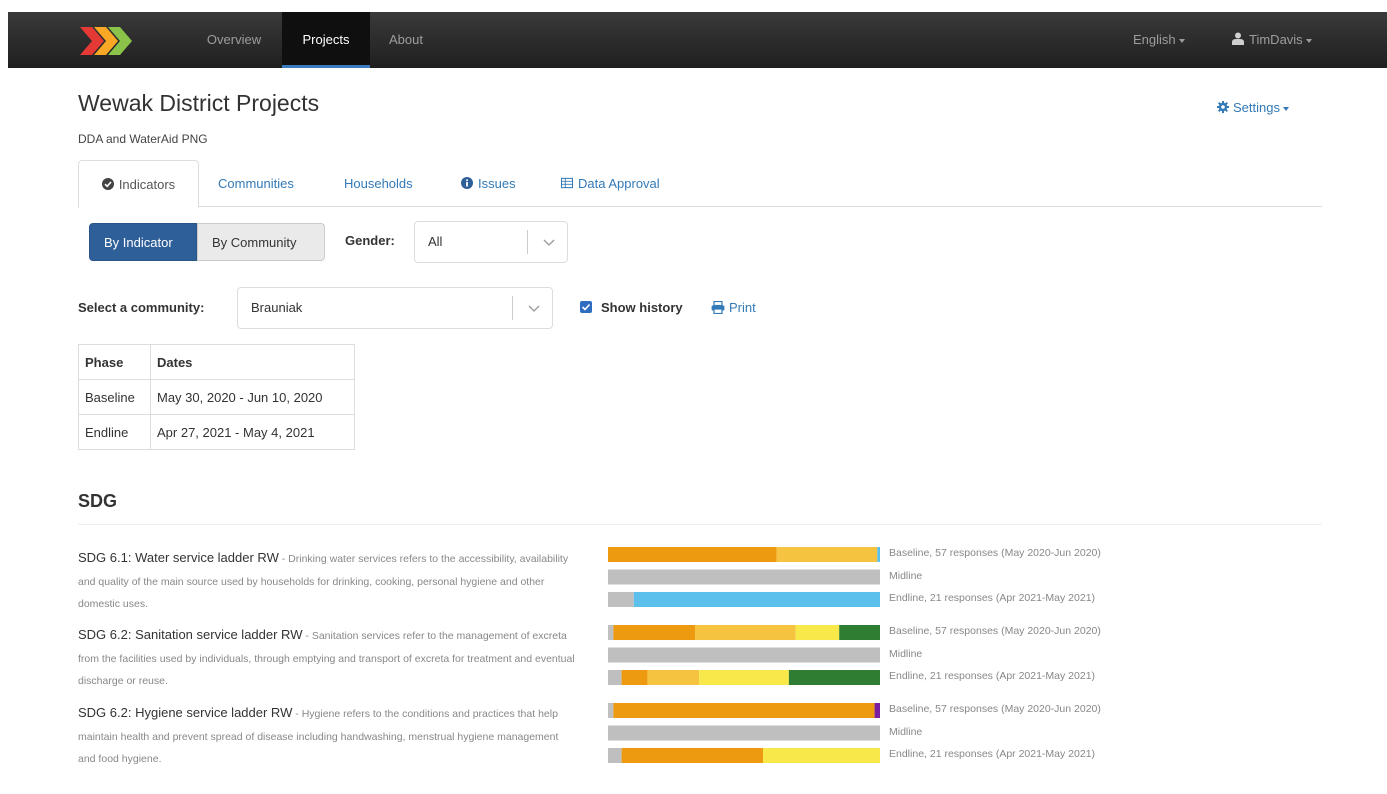 The height and width of the screenshot is (794, 1387). Describe the element at coordinates (549, 242) in the screenshot. I see `chevron-down-icon` at that location.